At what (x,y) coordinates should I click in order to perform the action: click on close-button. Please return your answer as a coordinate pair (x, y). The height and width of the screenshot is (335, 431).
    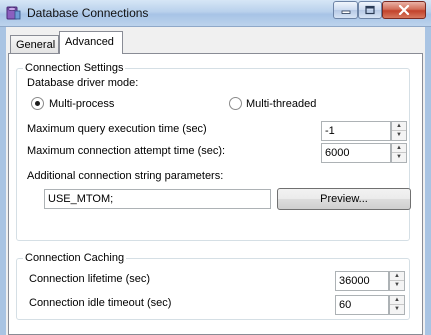
    Looking at the image, I should click on (404, 10).